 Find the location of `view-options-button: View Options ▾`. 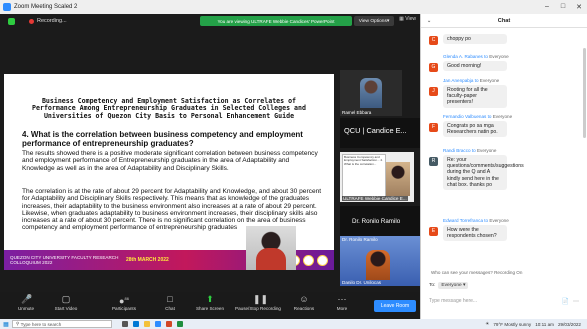

view-options-button: View Options ▾ is located at coordinates (374, 21).